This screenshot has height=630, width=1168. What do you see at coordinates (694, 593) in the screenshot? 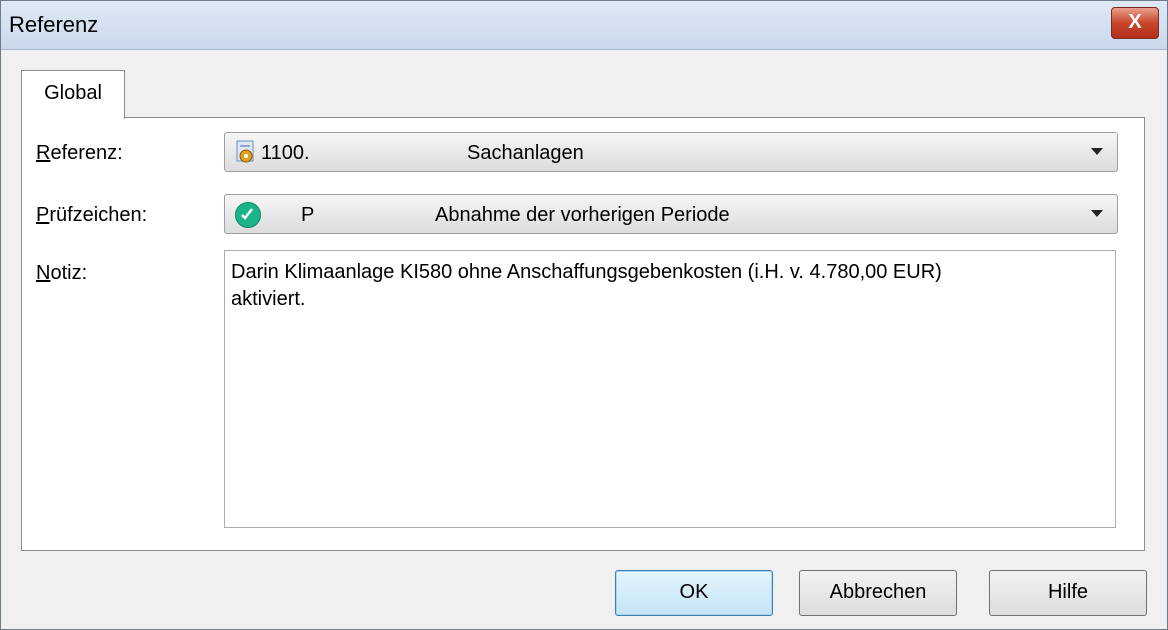
I see `ok-button: OK` at bounding box center [694, 593].